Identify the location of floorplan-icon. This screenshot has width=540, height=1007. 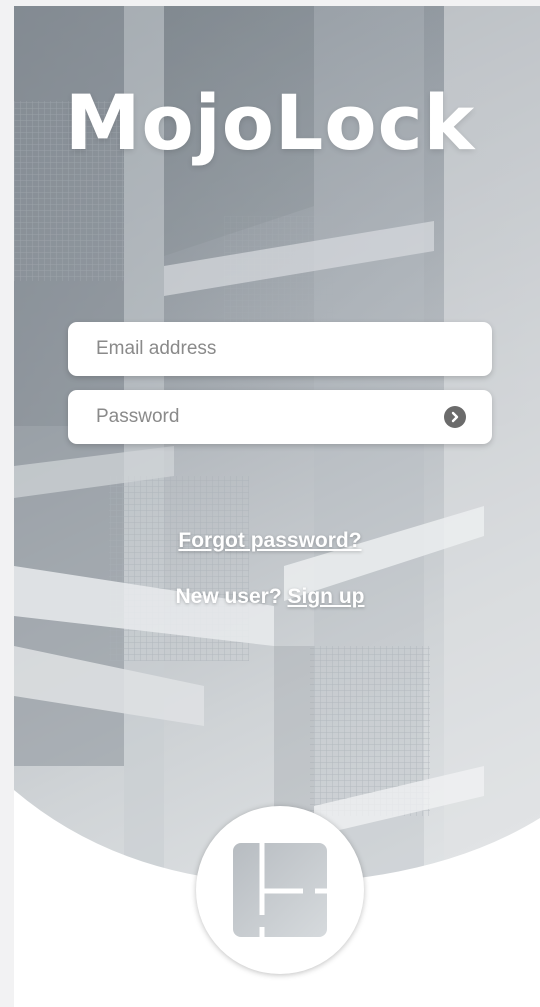
(280, 890).